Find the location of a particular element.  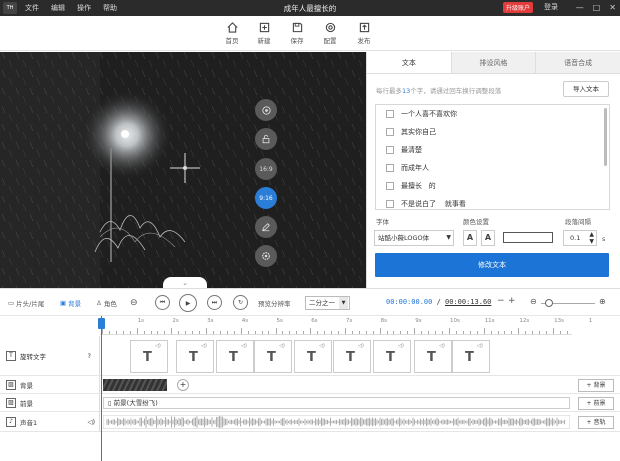

sound-icon: ◁) is located at coordinates (401, 346).